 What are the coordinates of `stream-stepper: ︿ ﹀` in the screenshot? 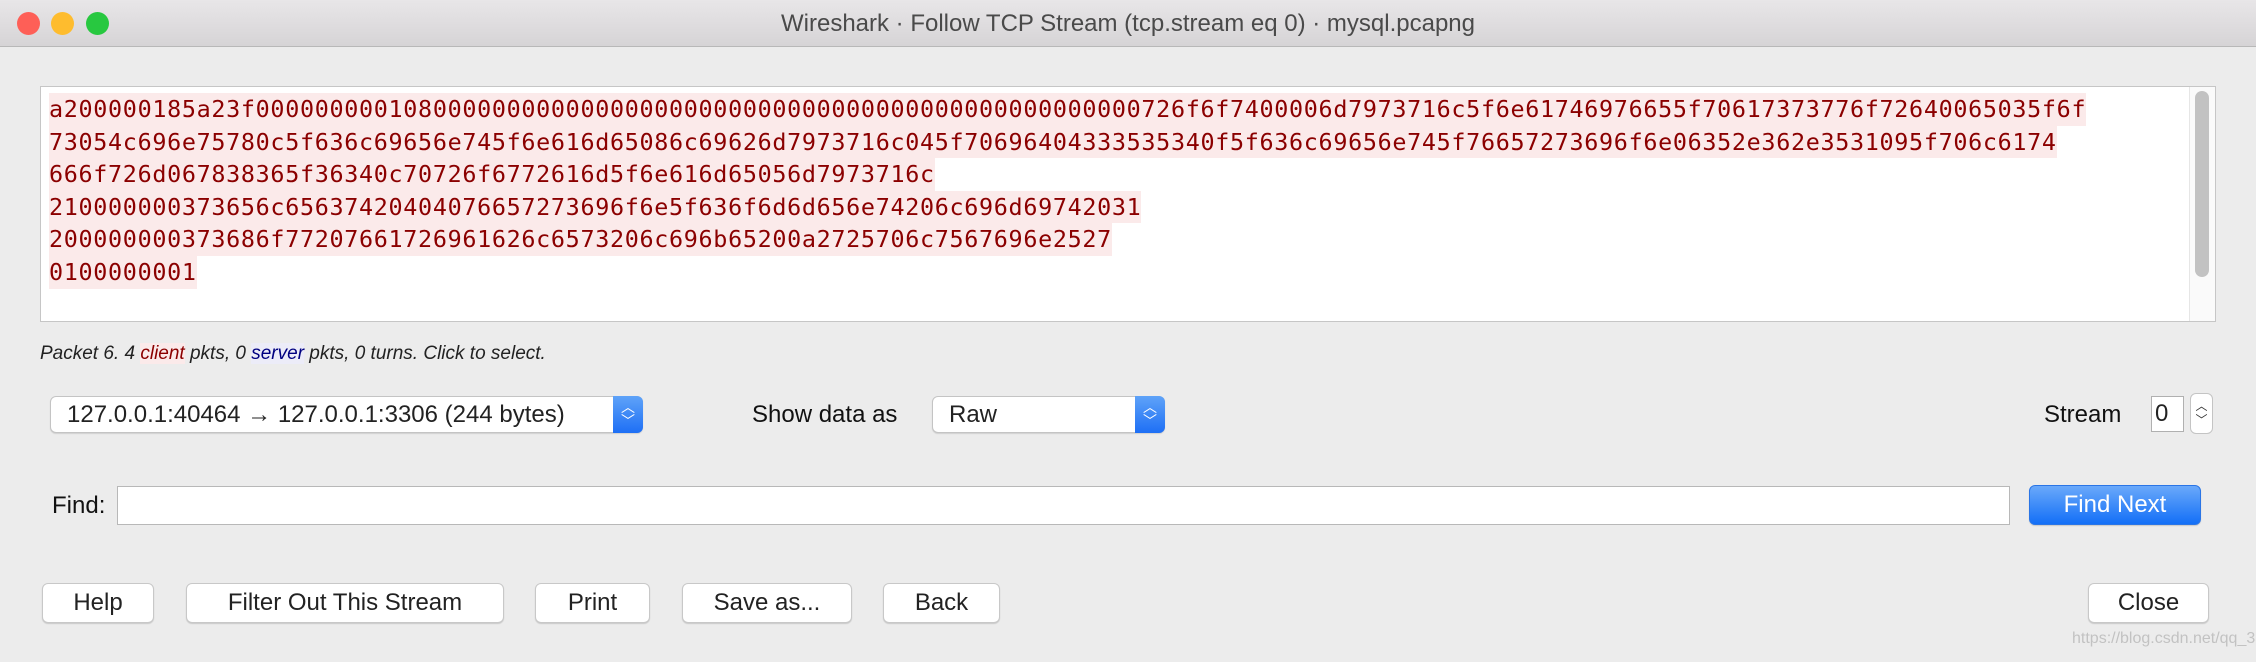 It's located at (2201, 413).